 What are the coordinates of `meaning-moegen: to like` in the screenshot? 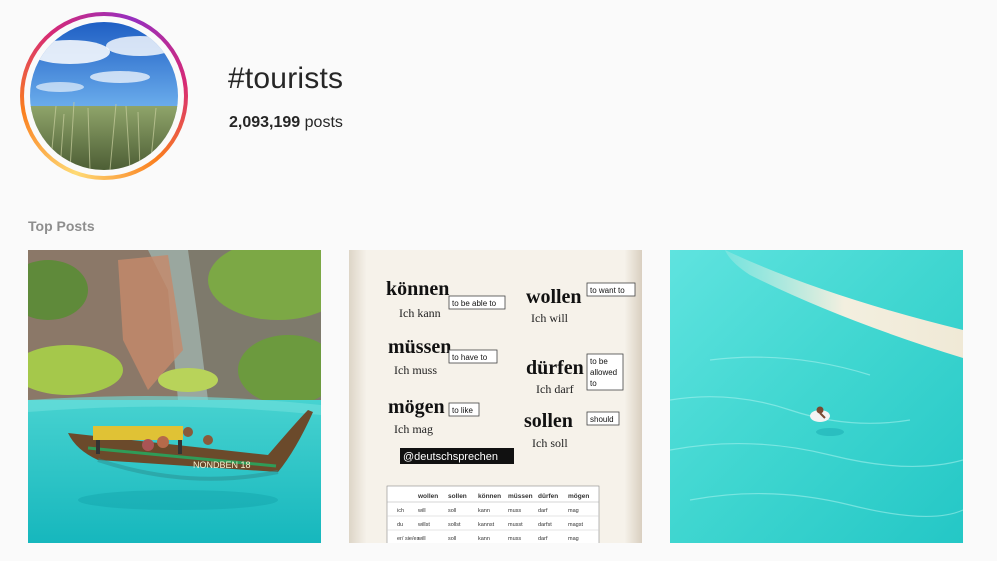 It's located at (462, 410).